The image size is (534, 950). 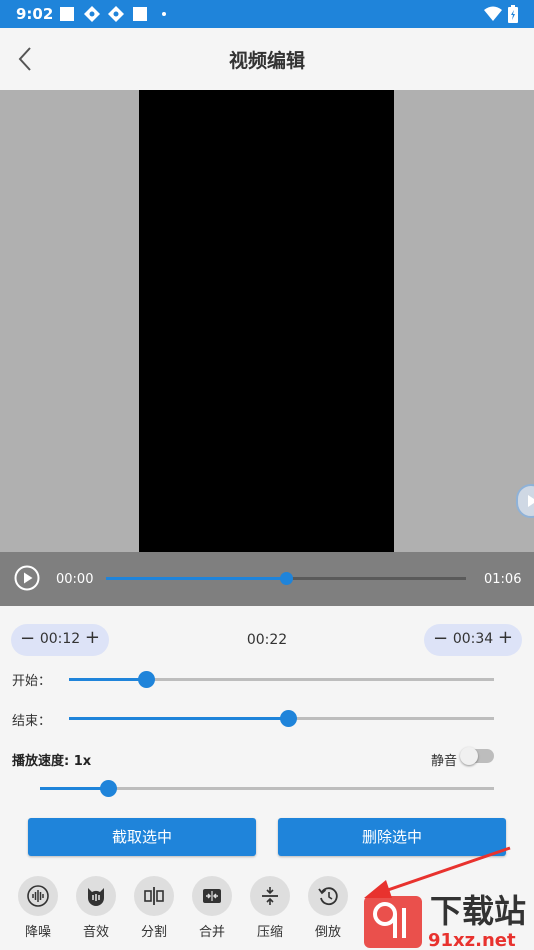 I want to click on end-label: 结束：, so click(x=32, y=721).